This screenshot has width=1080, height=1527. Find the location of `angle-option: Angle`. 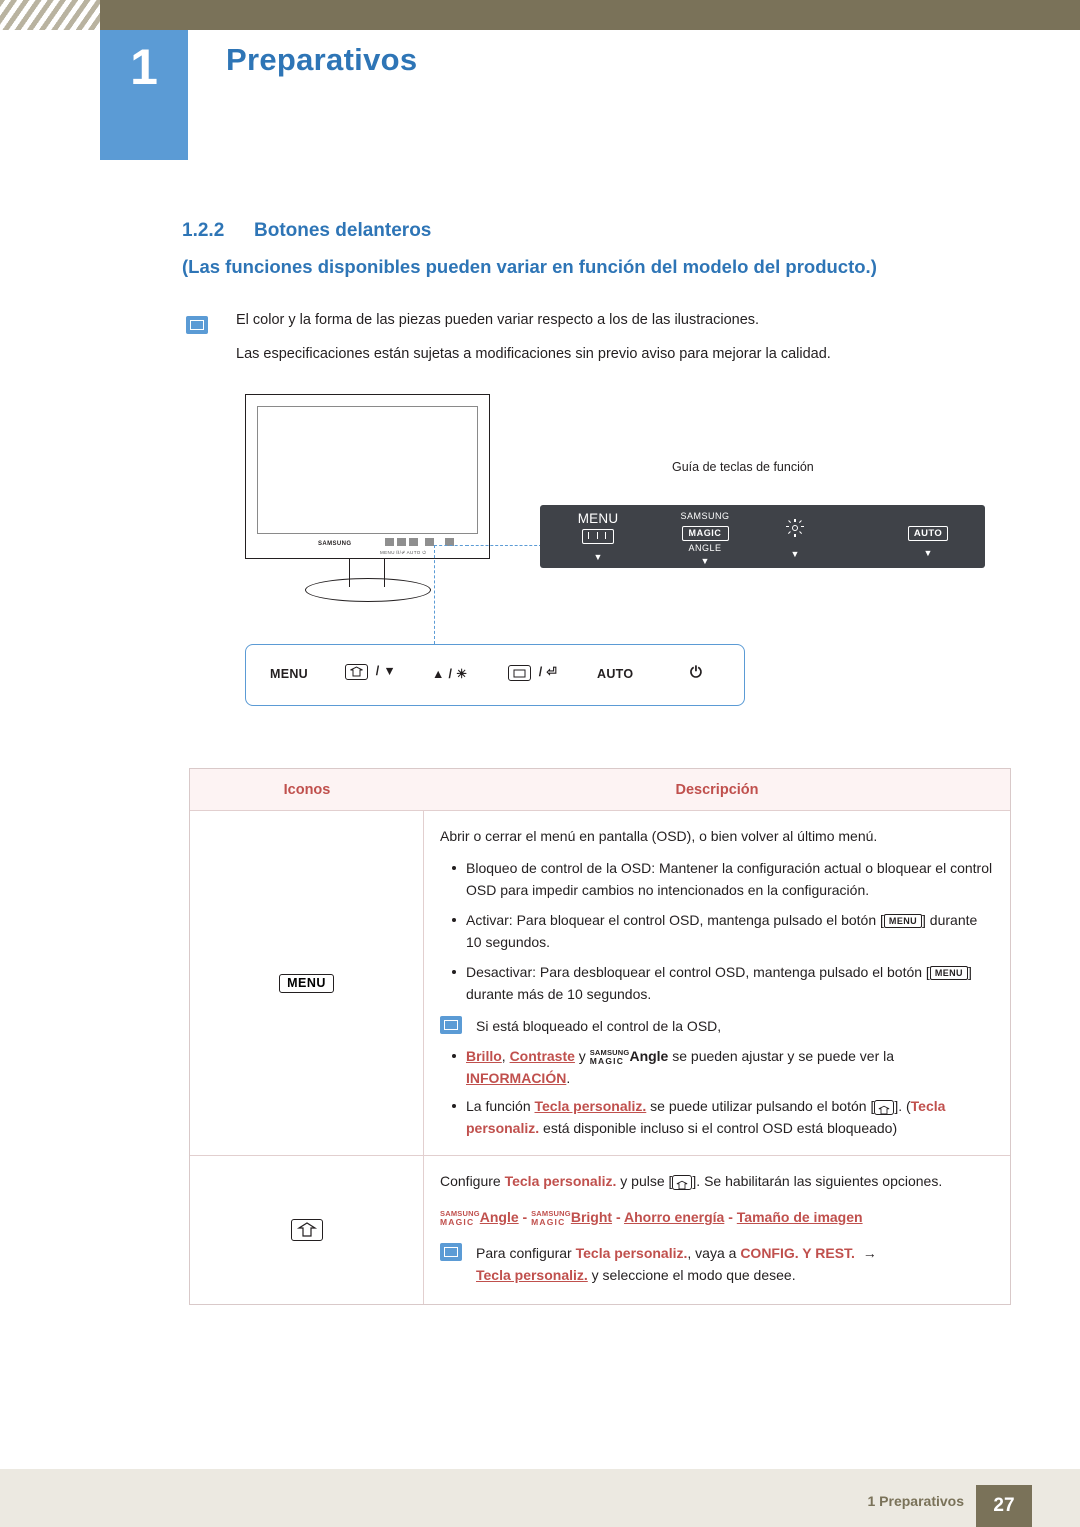

angle-option: Angle is located at coordinates (499, 1217).